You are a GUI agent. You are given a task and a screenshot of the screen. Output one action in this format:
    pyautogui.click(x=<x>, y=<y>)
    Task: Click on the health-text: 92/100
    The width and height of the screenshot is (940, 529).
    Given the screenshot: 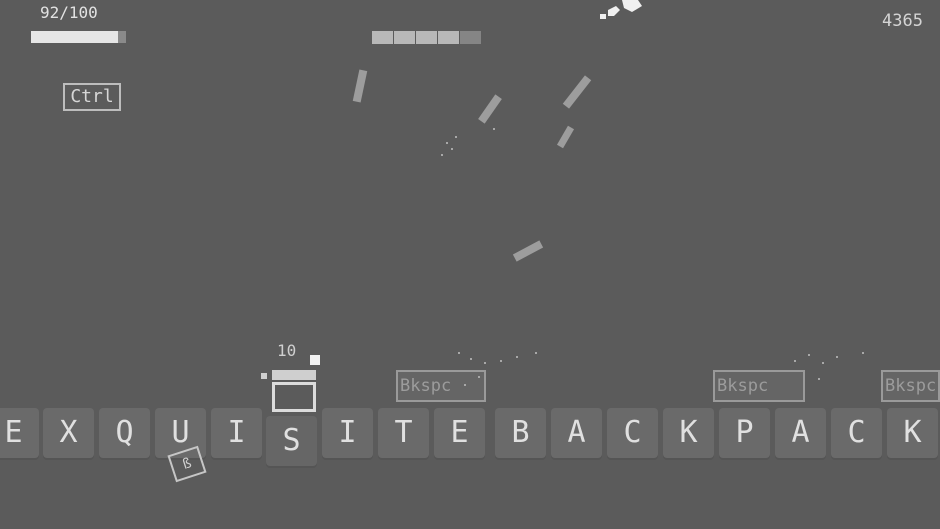 What is the action you would take?
    pyautogui.click(x=69, y=12)
    